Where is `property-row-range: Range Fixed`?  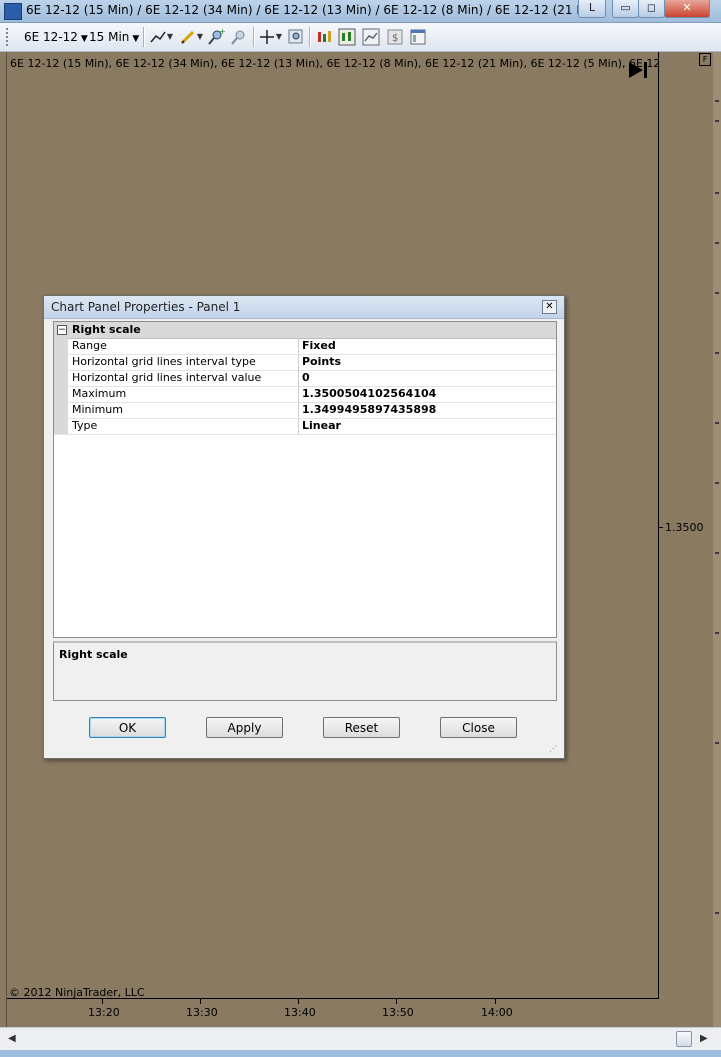 property-row-range: Range Fixed is located at coordinates (305, 346).